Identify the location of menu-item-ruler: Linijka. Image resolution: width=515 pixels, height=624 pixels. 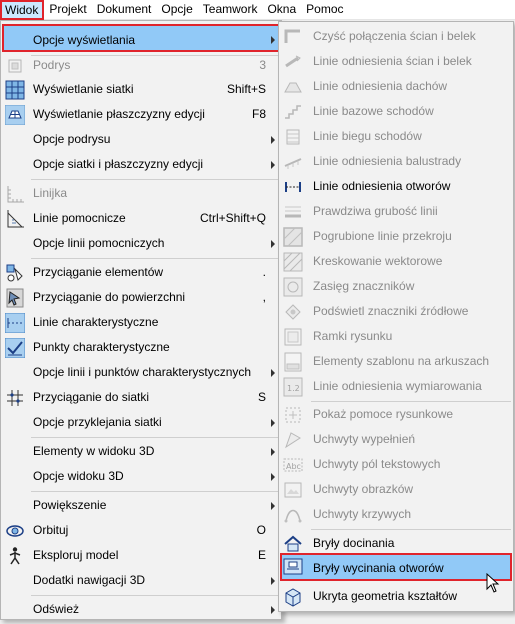
(141, 193).